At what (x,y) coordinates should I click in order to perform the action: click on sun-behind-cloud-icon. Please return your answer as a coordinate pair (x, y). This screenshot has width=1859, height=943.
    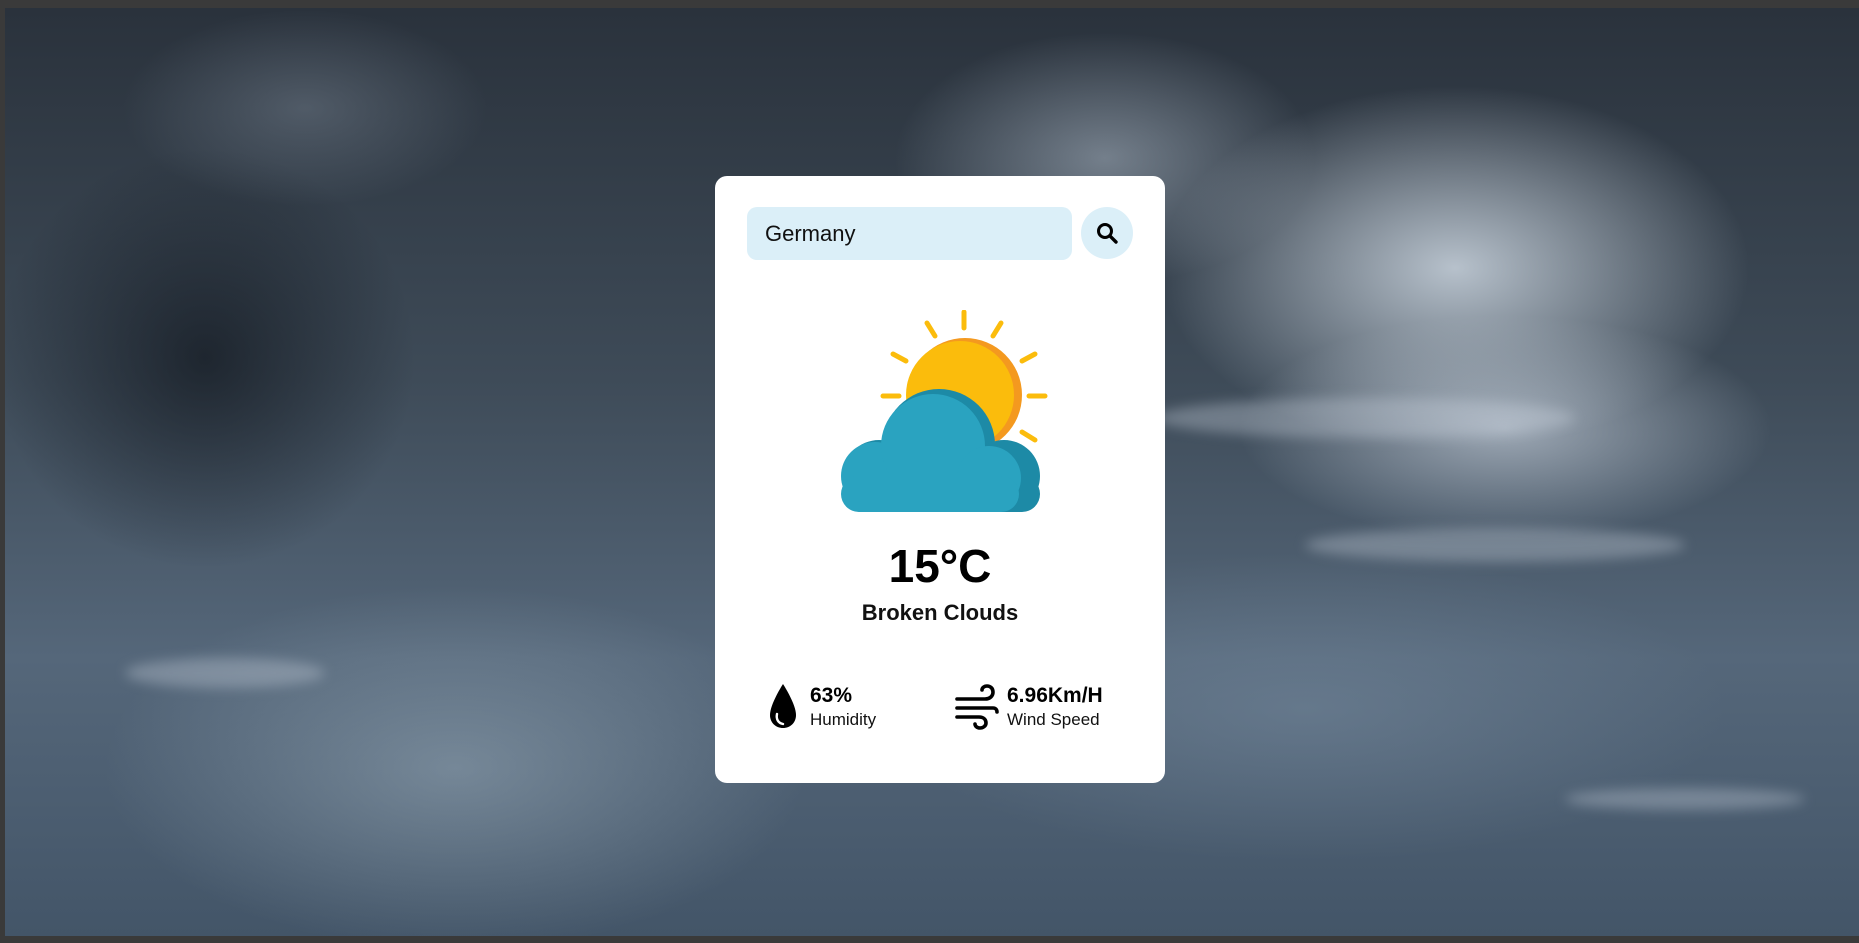
    Looking at the image, I should click on (944, 411).